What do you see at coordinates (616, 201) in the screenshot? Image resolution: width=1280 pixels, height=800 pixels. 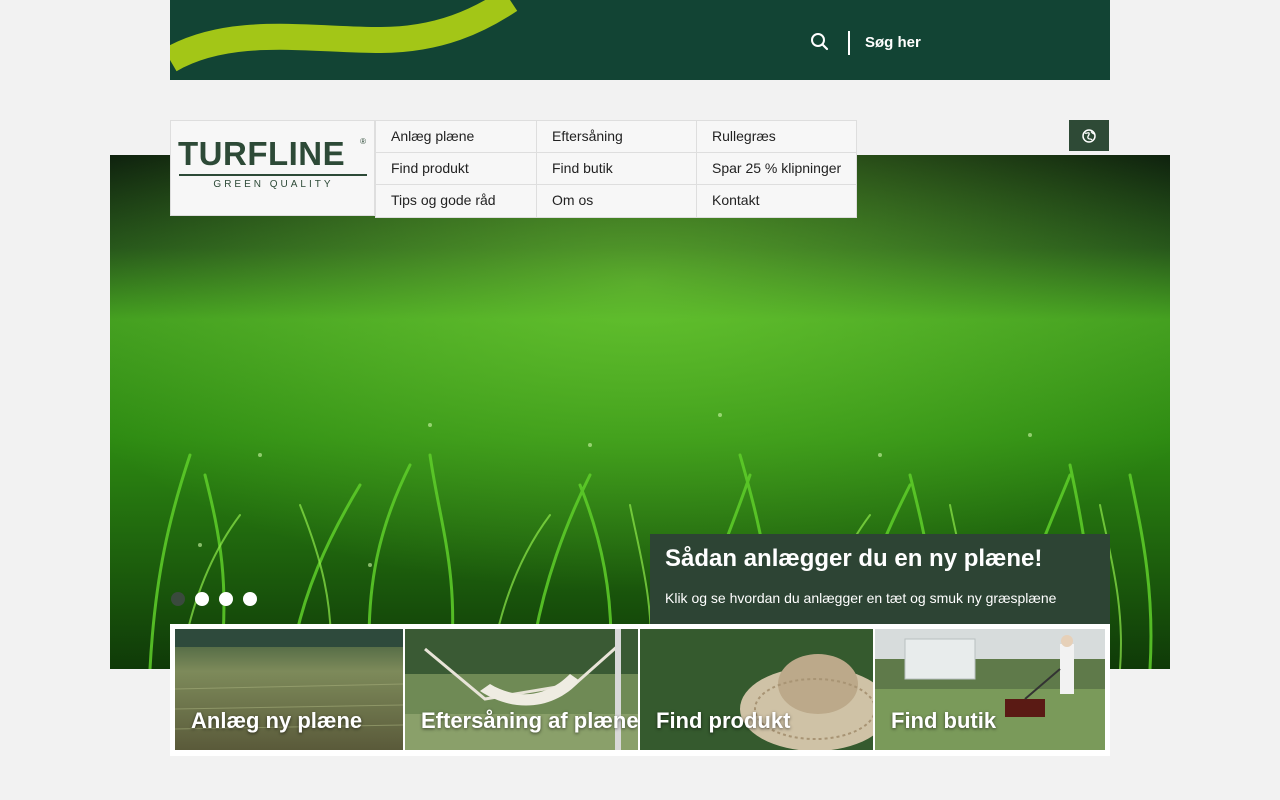 I see `nav-item-om-os: Om os` at bounding box center [616, 201].